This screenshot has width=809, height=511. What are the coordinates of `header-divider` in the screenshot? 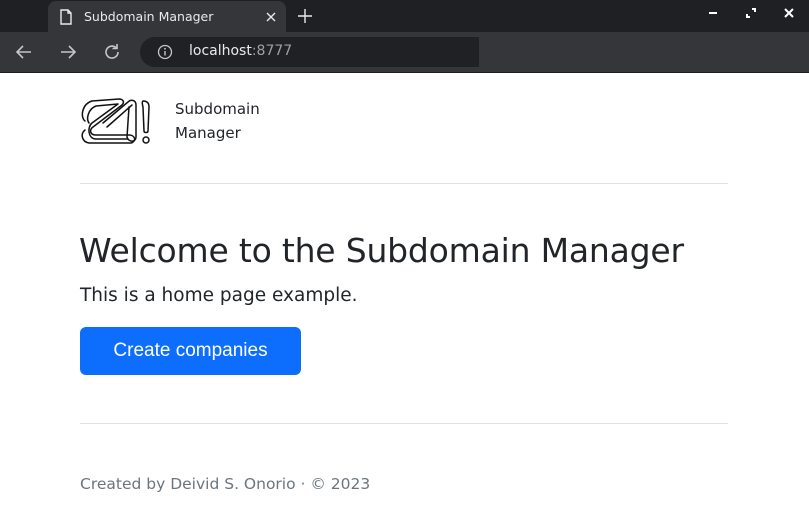 It's located at (404, 183).